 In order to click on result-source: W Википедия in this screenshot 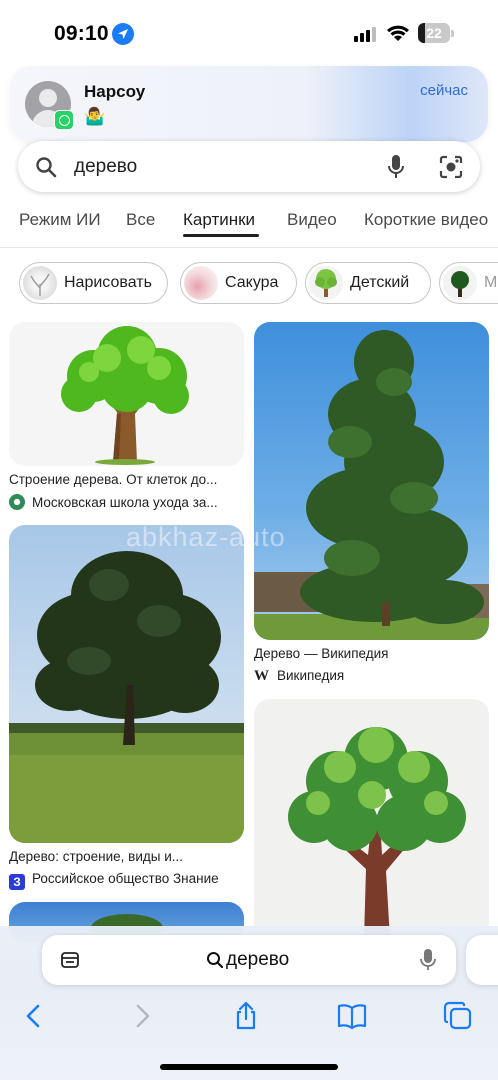, I will do `click(371, 676)`.